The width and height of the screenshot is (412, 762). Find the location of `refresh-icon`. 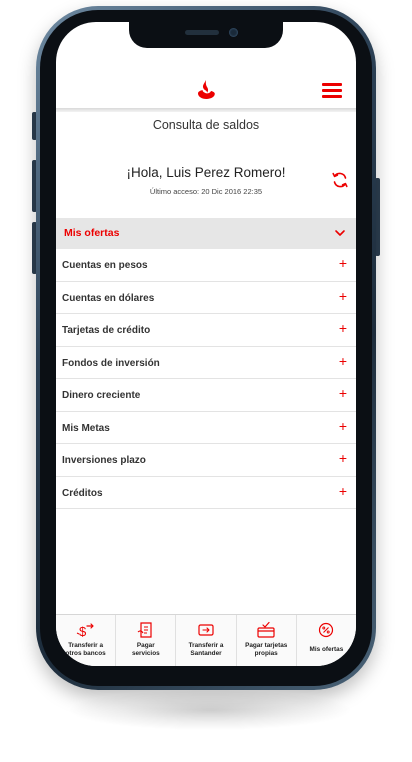

refresh-icon is located at coordinates (340, 180).